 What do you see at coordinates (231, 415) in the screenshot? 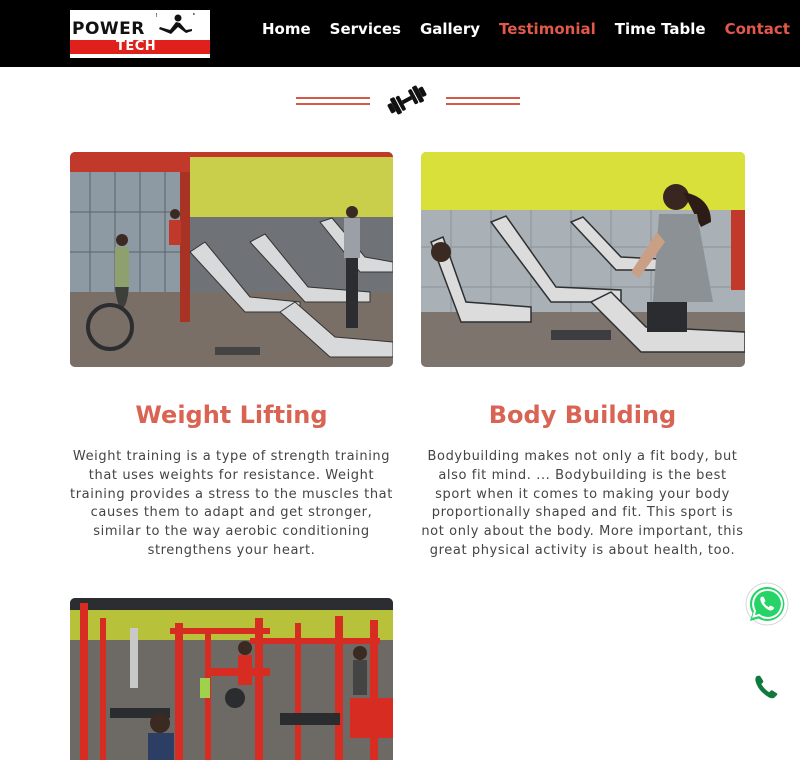
I see `weight-lifting-title: Weight Lifting` at bounding box center [231, 415].